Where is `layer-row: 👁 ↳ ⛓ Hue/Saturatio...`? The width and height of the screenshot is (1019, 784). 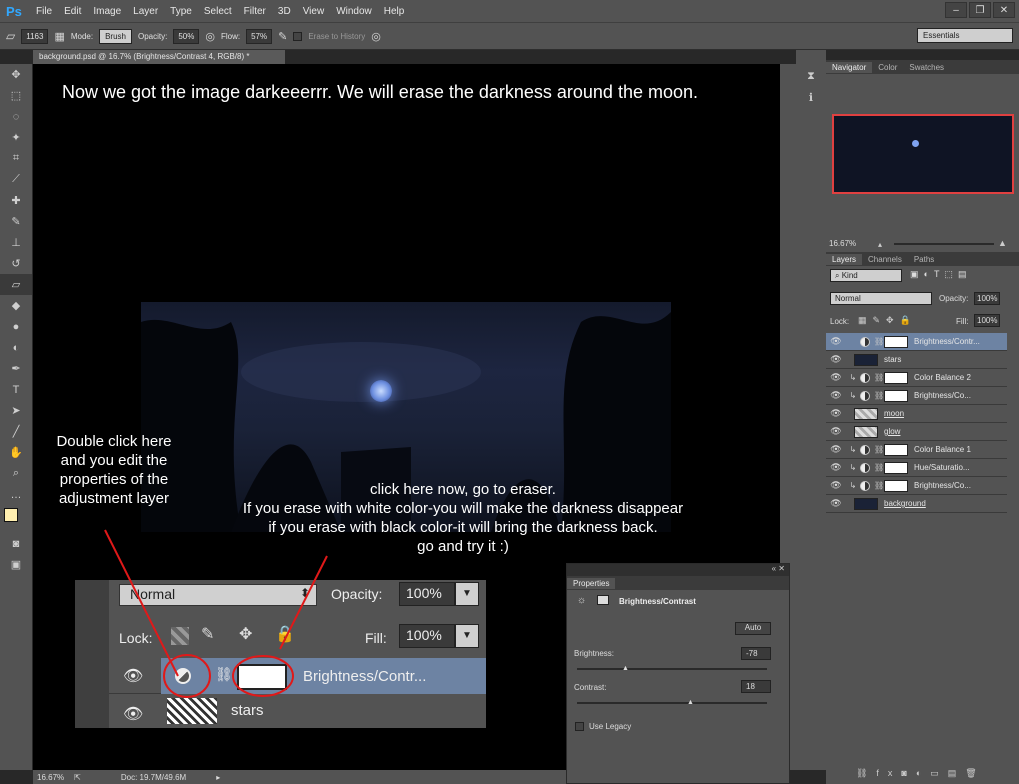 layer-row: 👁 ↳ ⛓ Hue/Saturatio... is located at coordinates (916, 468).